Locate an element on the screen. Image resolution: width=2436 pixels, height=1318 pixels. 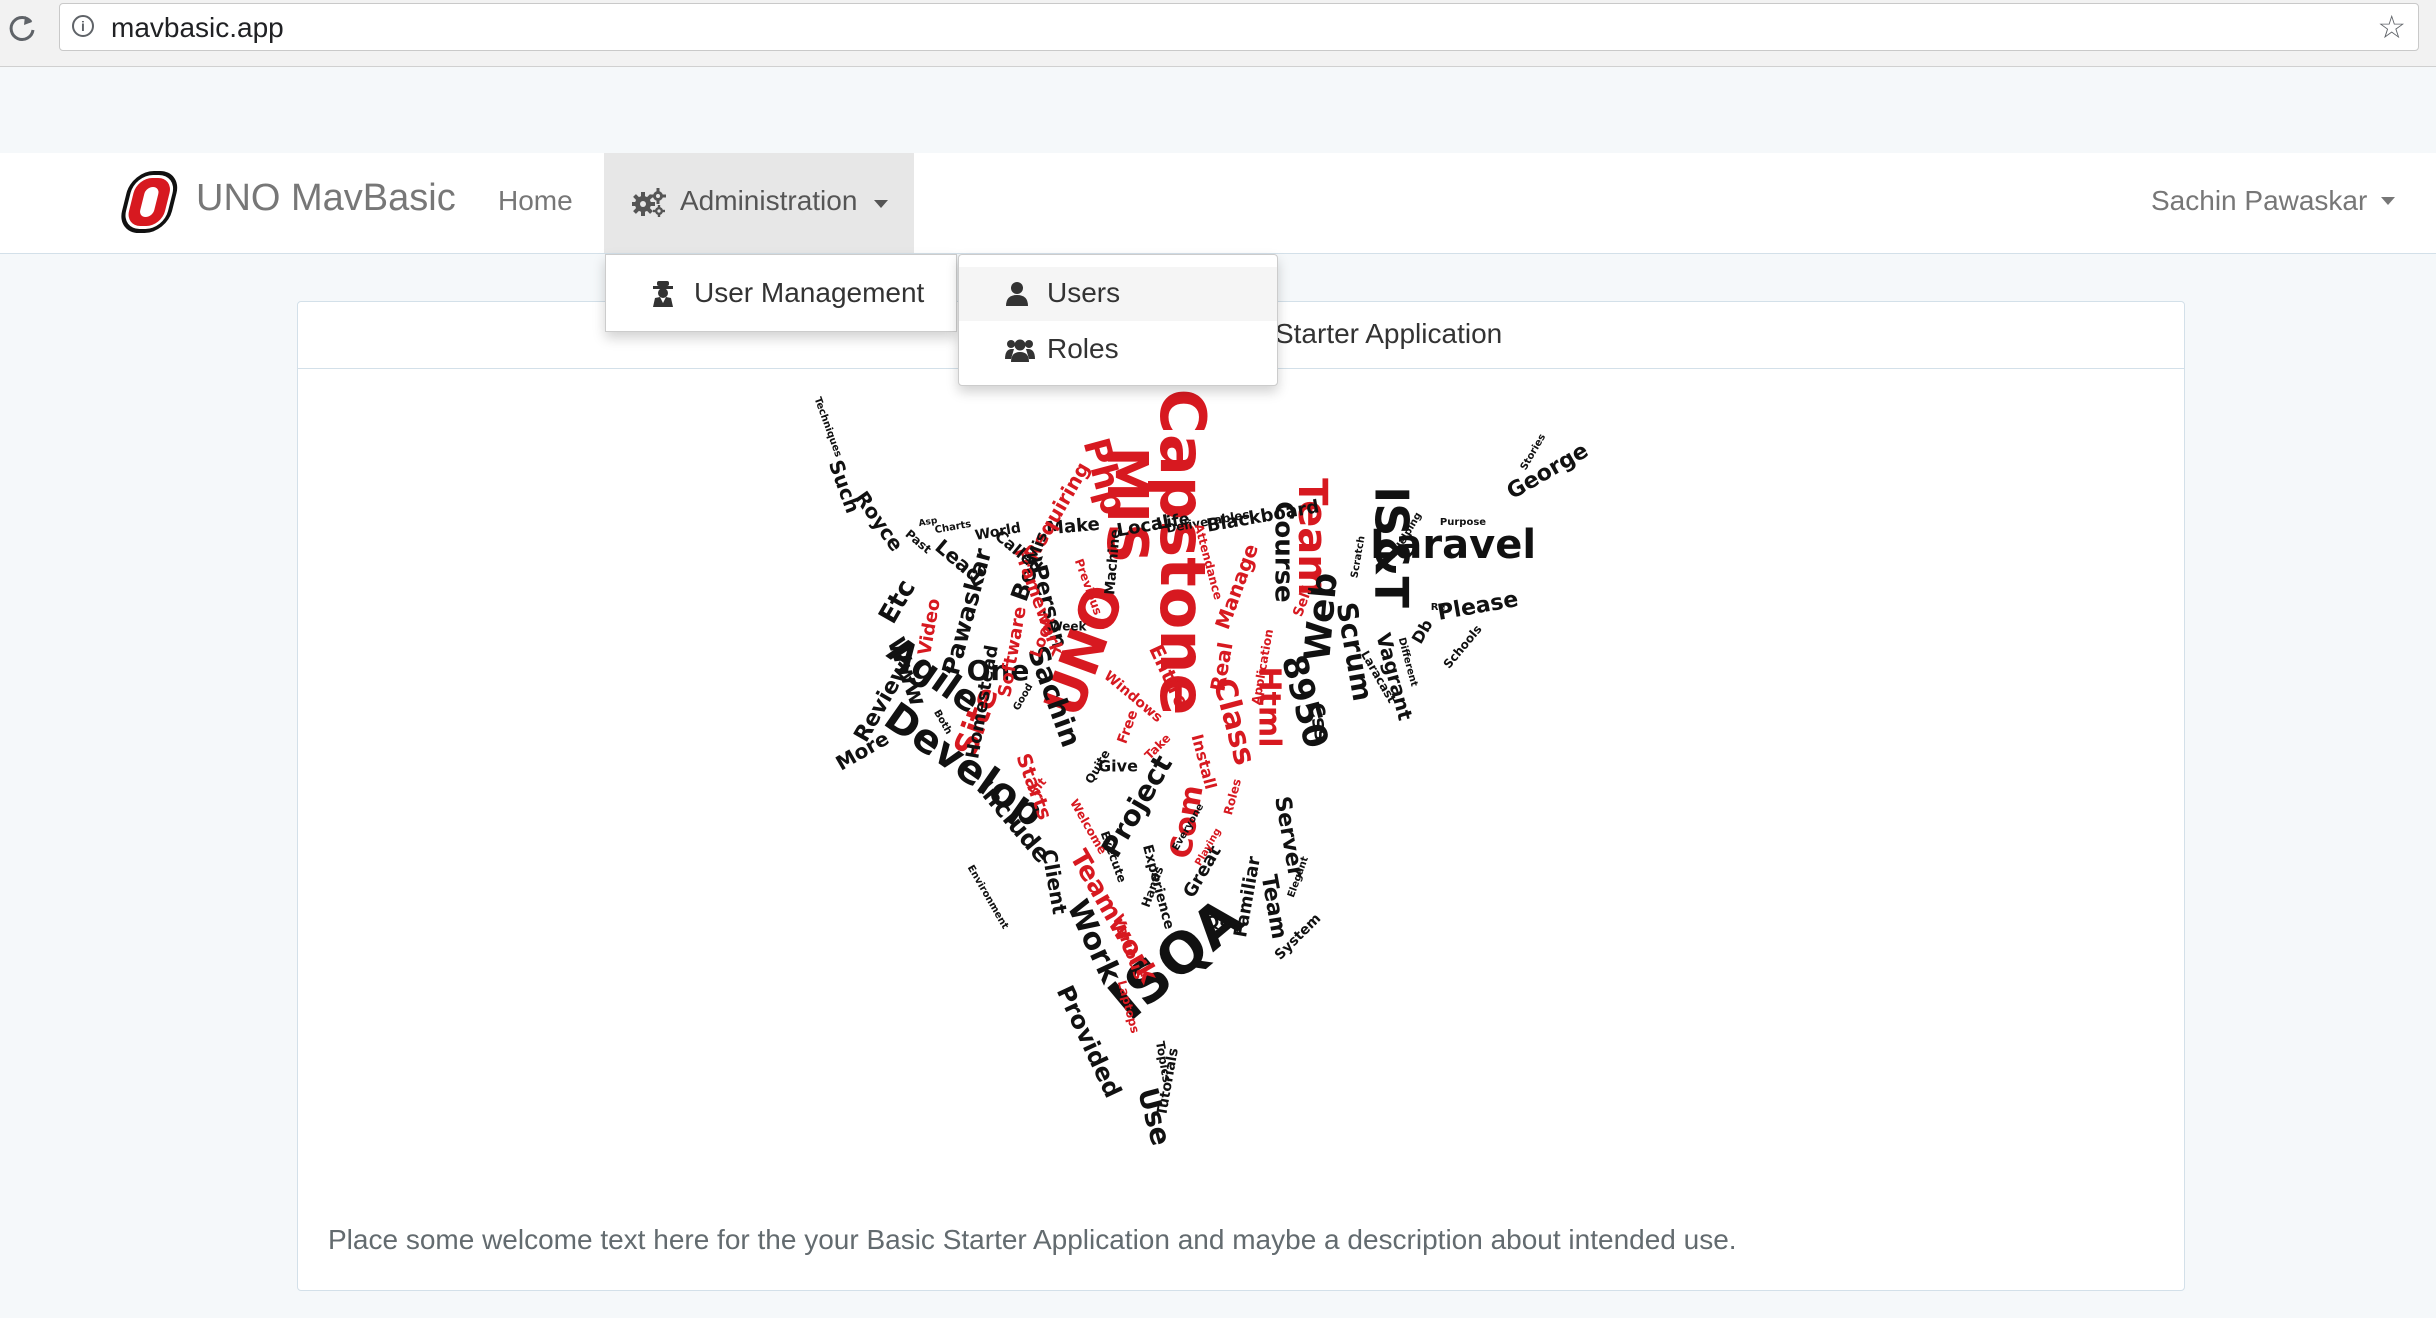
word-cloud-word: Db is located at coordinates (1422, 631).